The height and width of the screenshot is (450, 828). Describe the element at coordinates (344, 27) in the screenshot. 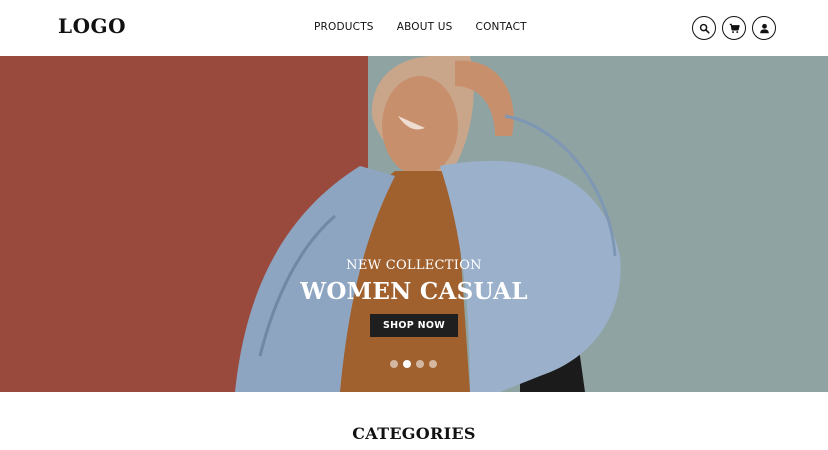

I see `nav-products: PRODUCTS` at that location.